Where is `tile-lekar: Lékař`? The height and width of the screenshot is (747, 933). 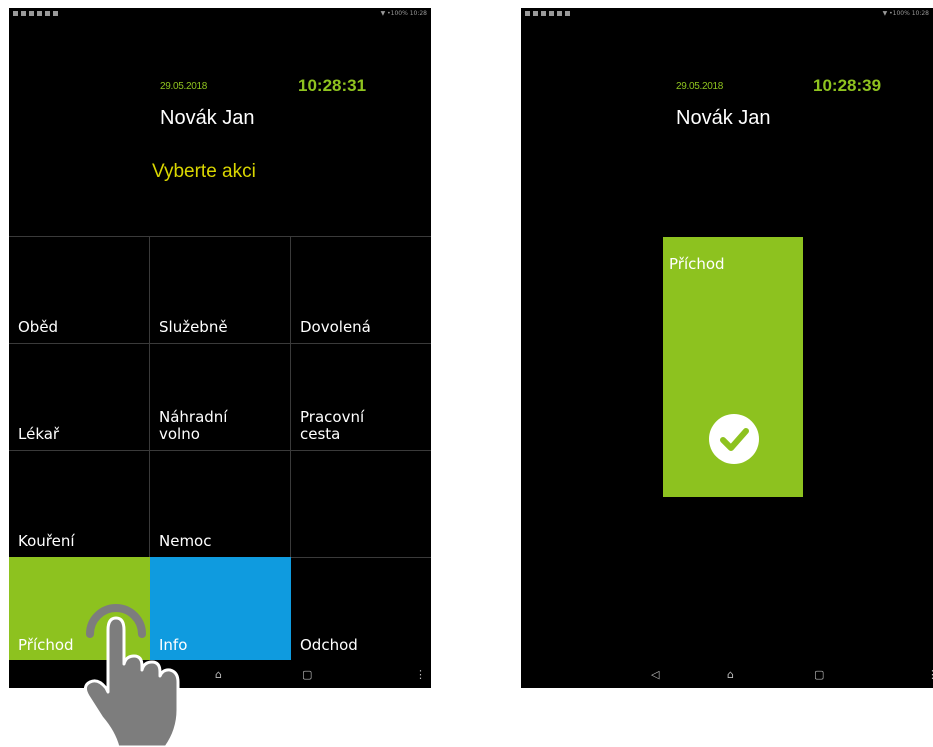
tile-lekar: Lékař is located at coordinates (79, 396).